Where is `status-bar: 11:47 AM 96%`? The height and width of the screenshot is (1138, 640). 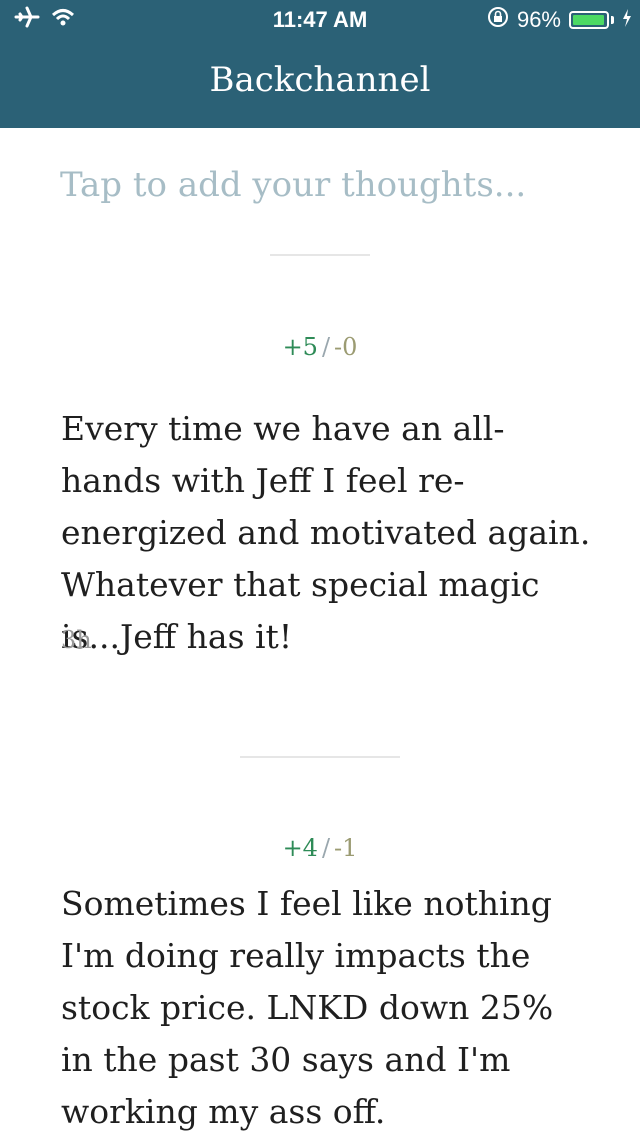 status-bar: 11:47 AM 96% is located at coordinates (320, 20).